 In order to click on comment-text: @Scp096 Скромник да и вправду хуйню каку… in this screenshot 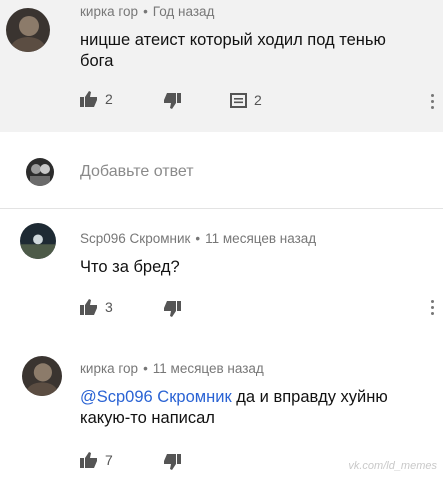, I will do `click(255, 408)`.